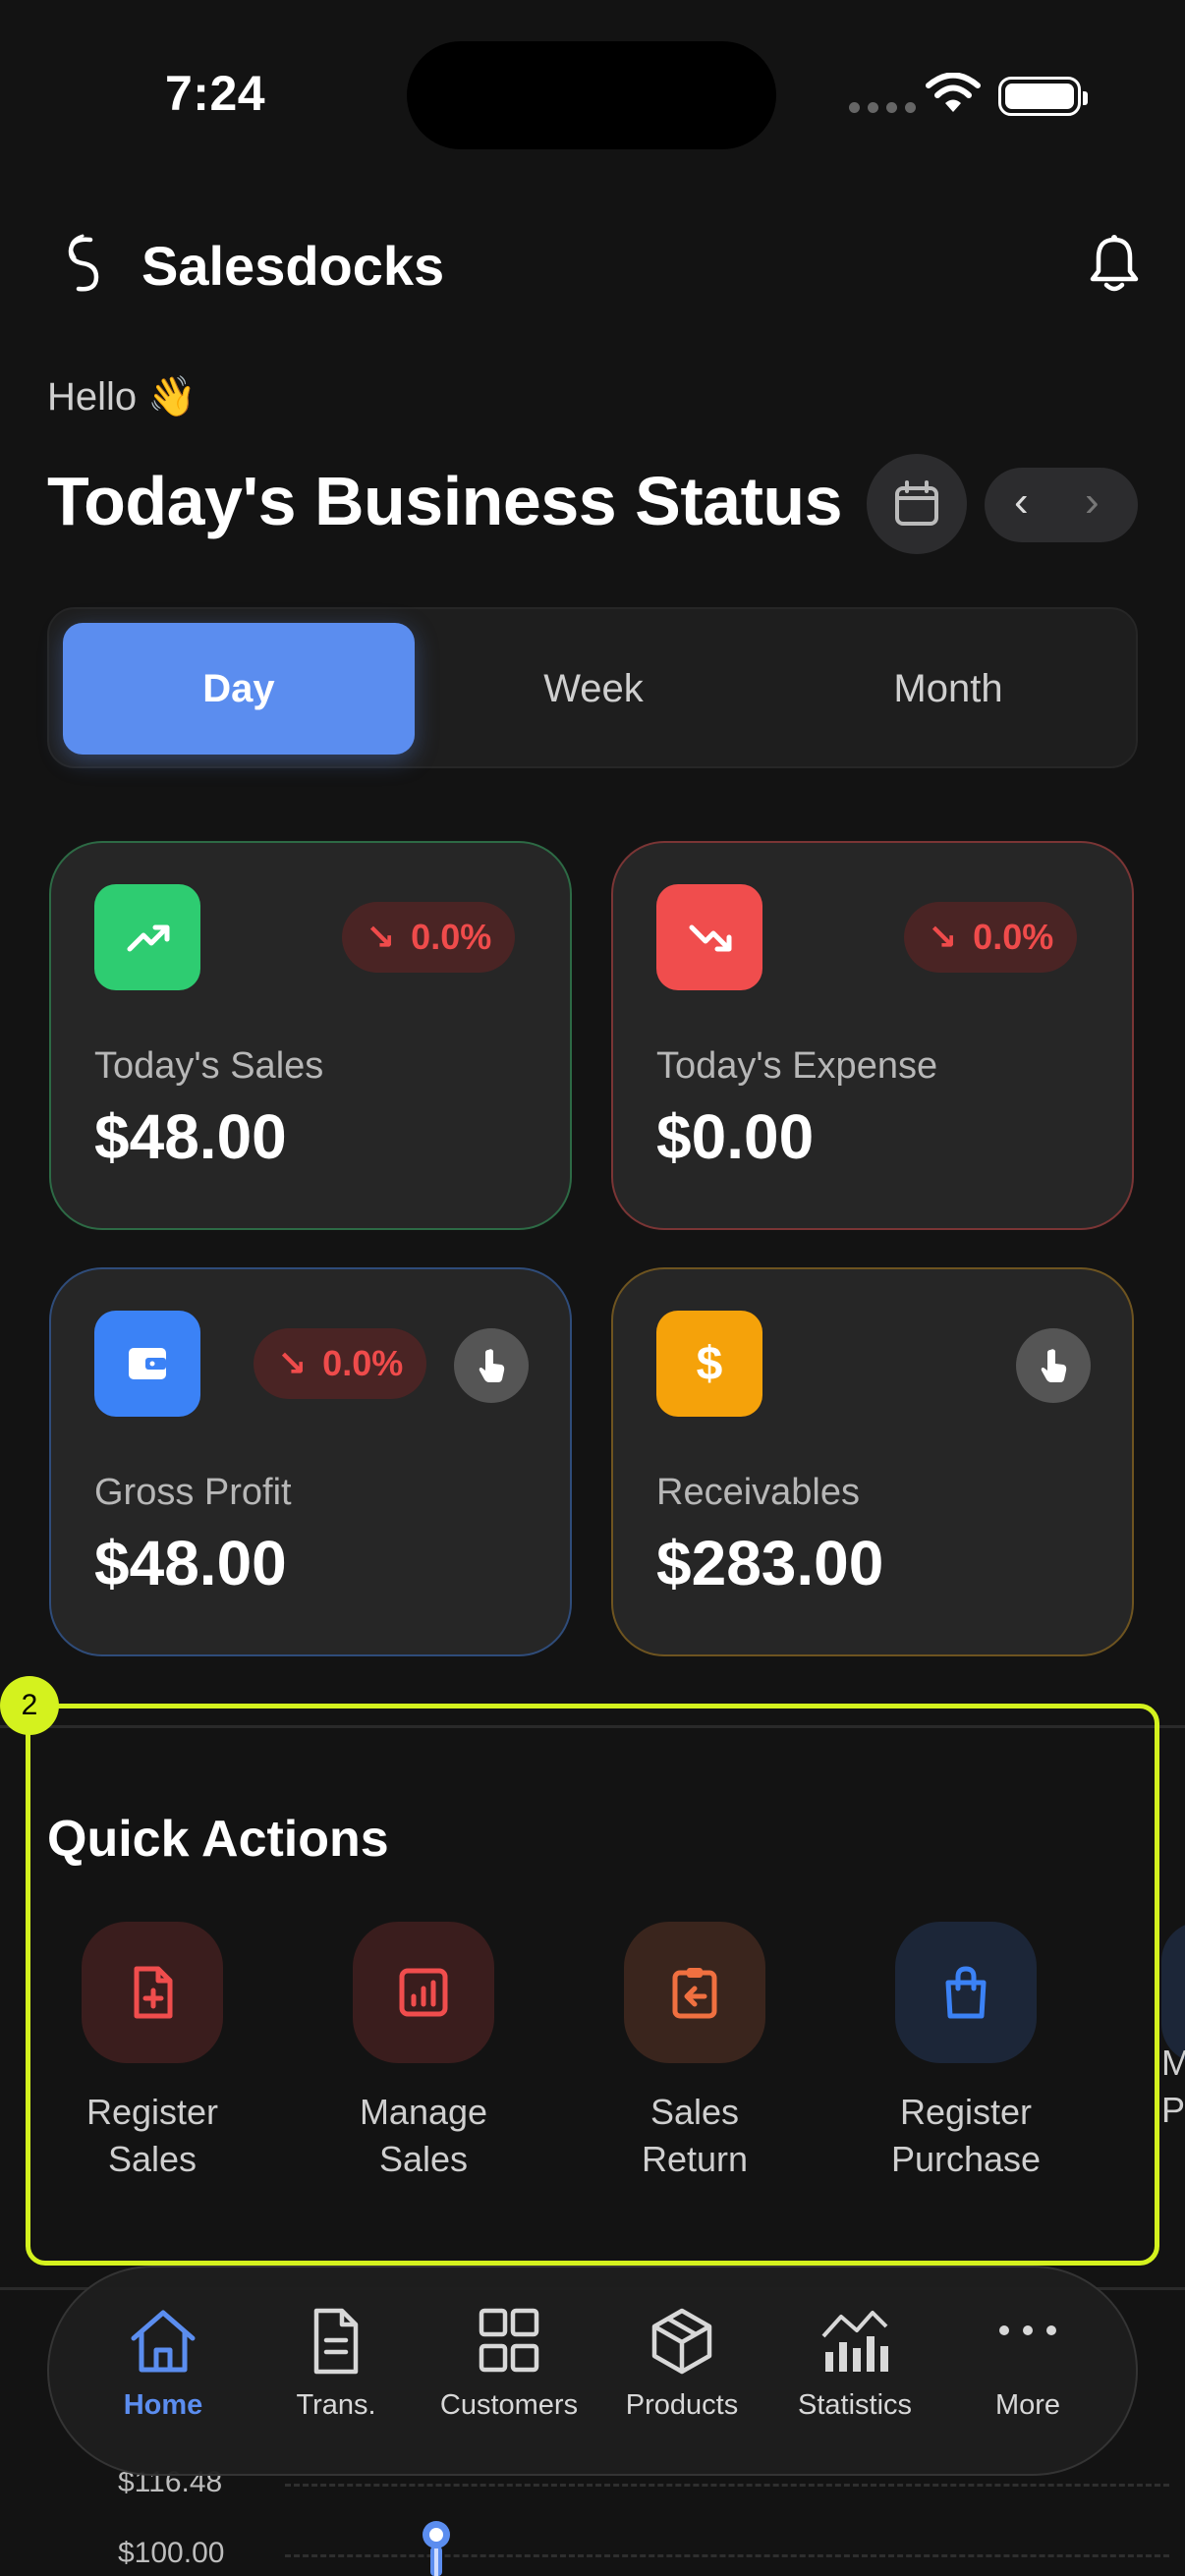 The height and width of the screenshot is (2576, 1185). Describe the element at coordinates (797, 1066) in the screenshot. I see `card-label: Today's Expense` at that location.